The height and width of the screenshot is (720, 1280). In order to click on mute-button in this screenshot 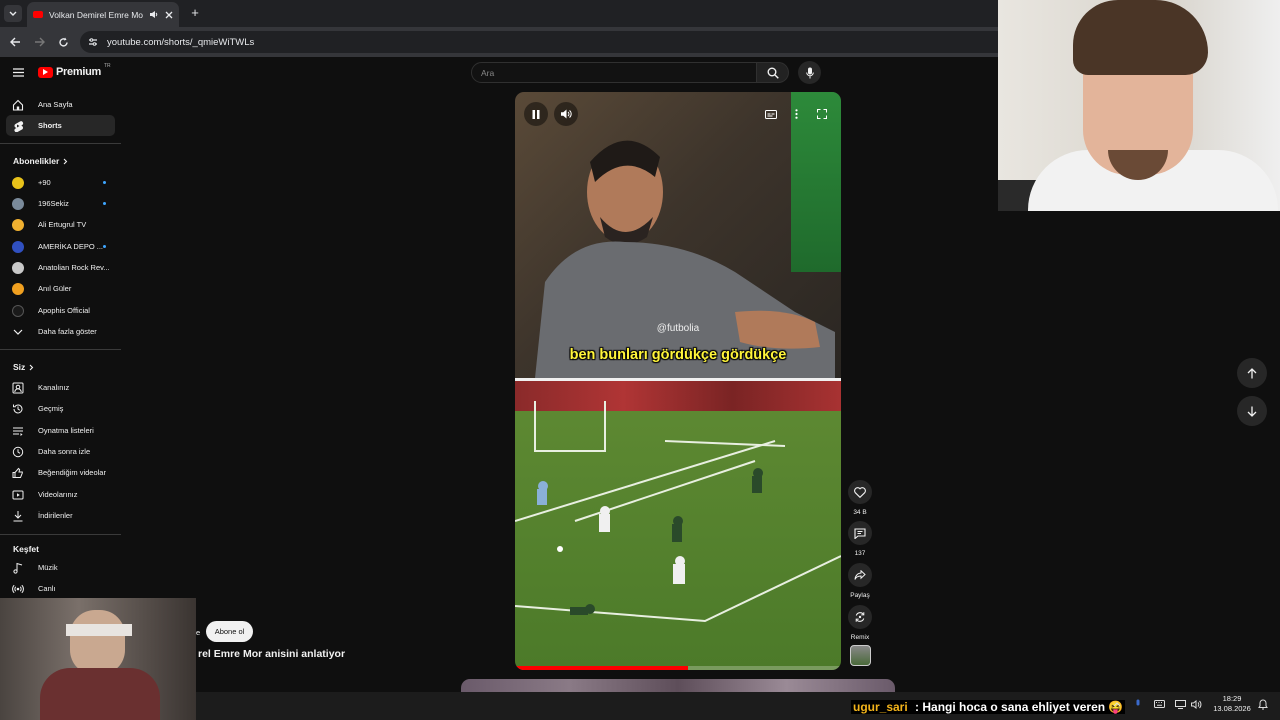, I will do `click(566, 114)`.